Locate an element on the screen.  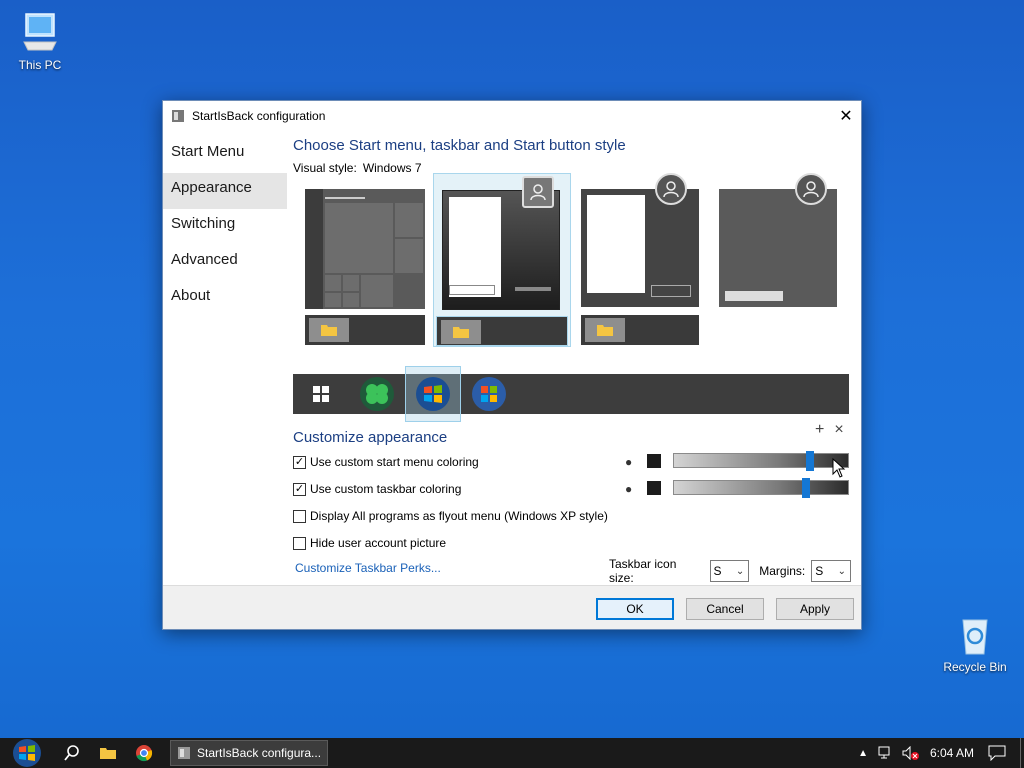
option-label: Hide user account picture is located at coordinates (378, 543).